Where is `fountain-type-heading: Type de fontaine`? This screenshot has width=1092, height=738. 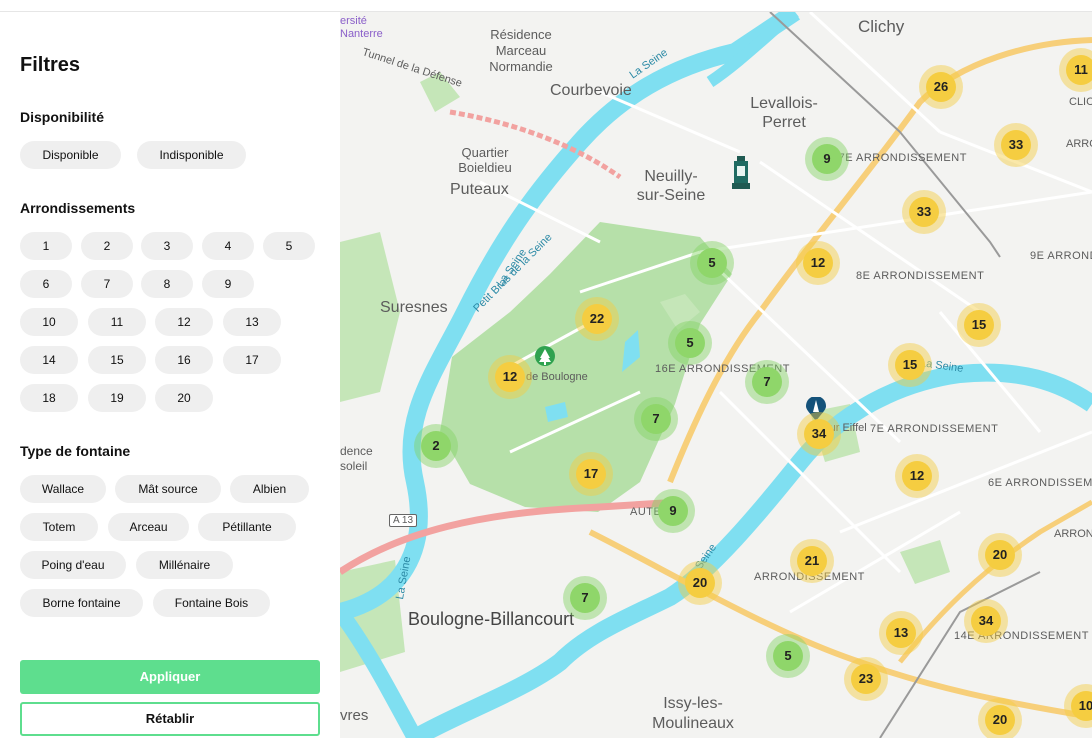
fountain-type-heading: Type de fontaine is located at coordinates (75, 451).